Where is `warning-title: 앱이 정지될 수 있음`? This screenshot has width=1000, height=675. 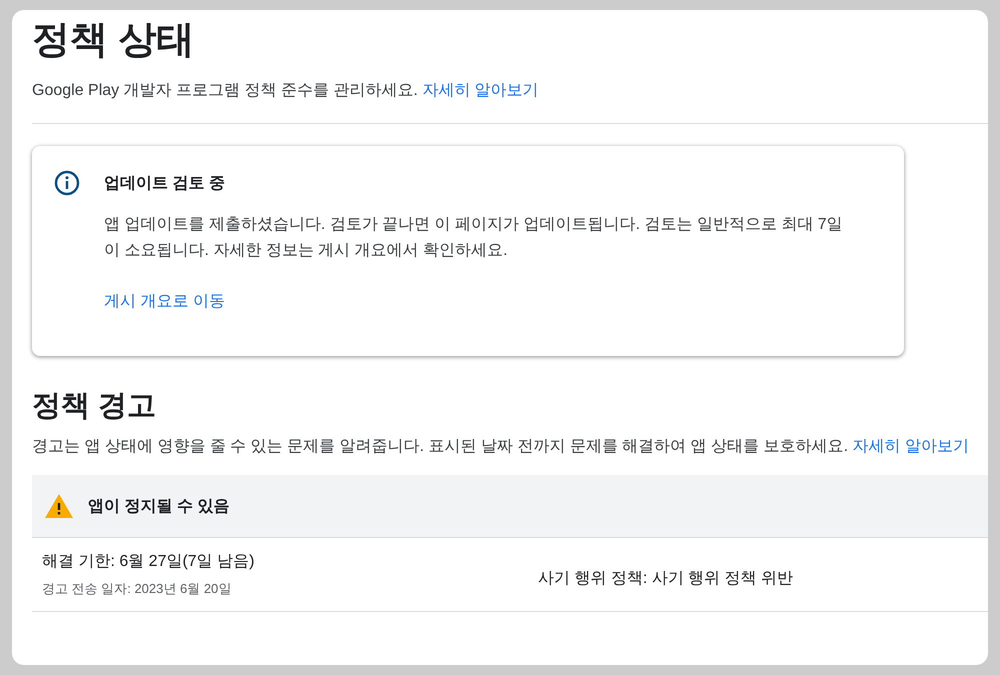
warning-title: 앱이 정지될 수 있음 is located at coordinates (159, 506).